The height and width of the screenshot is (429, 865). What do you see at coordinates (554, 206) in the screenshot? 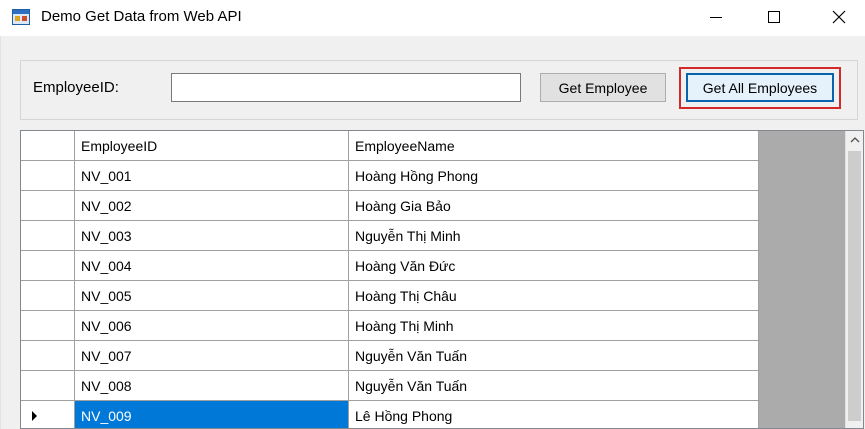
I see `cell-employee-name: Hoàng Gia Bảo` at bounding box center [554, 206].